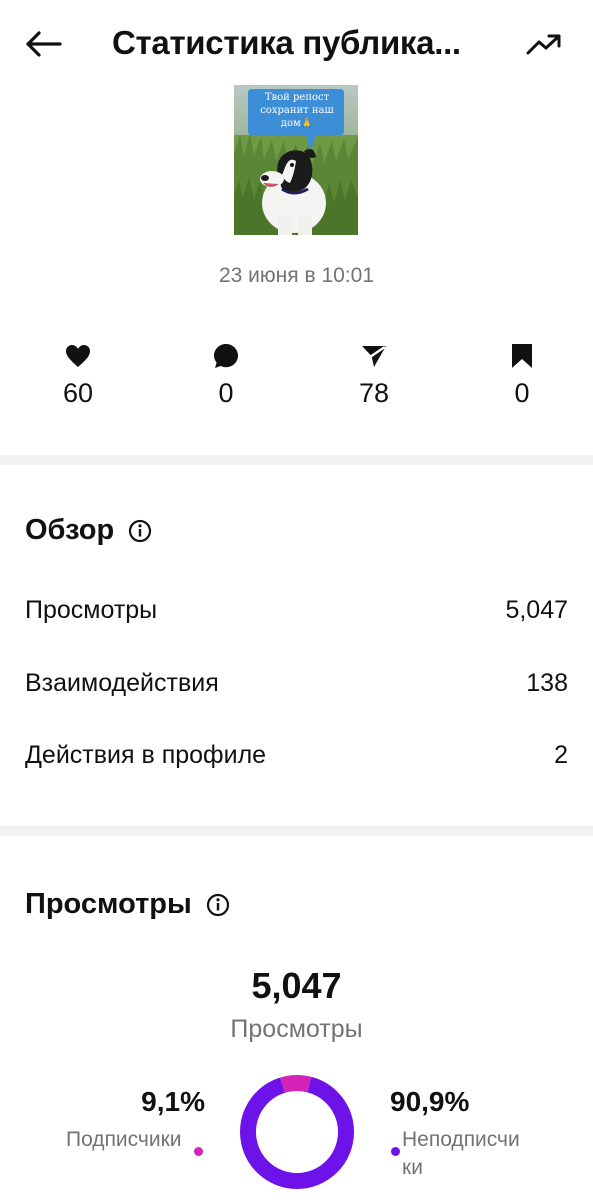  I want to click on overview-row-label: Взаимодействия, so click(122, 682).